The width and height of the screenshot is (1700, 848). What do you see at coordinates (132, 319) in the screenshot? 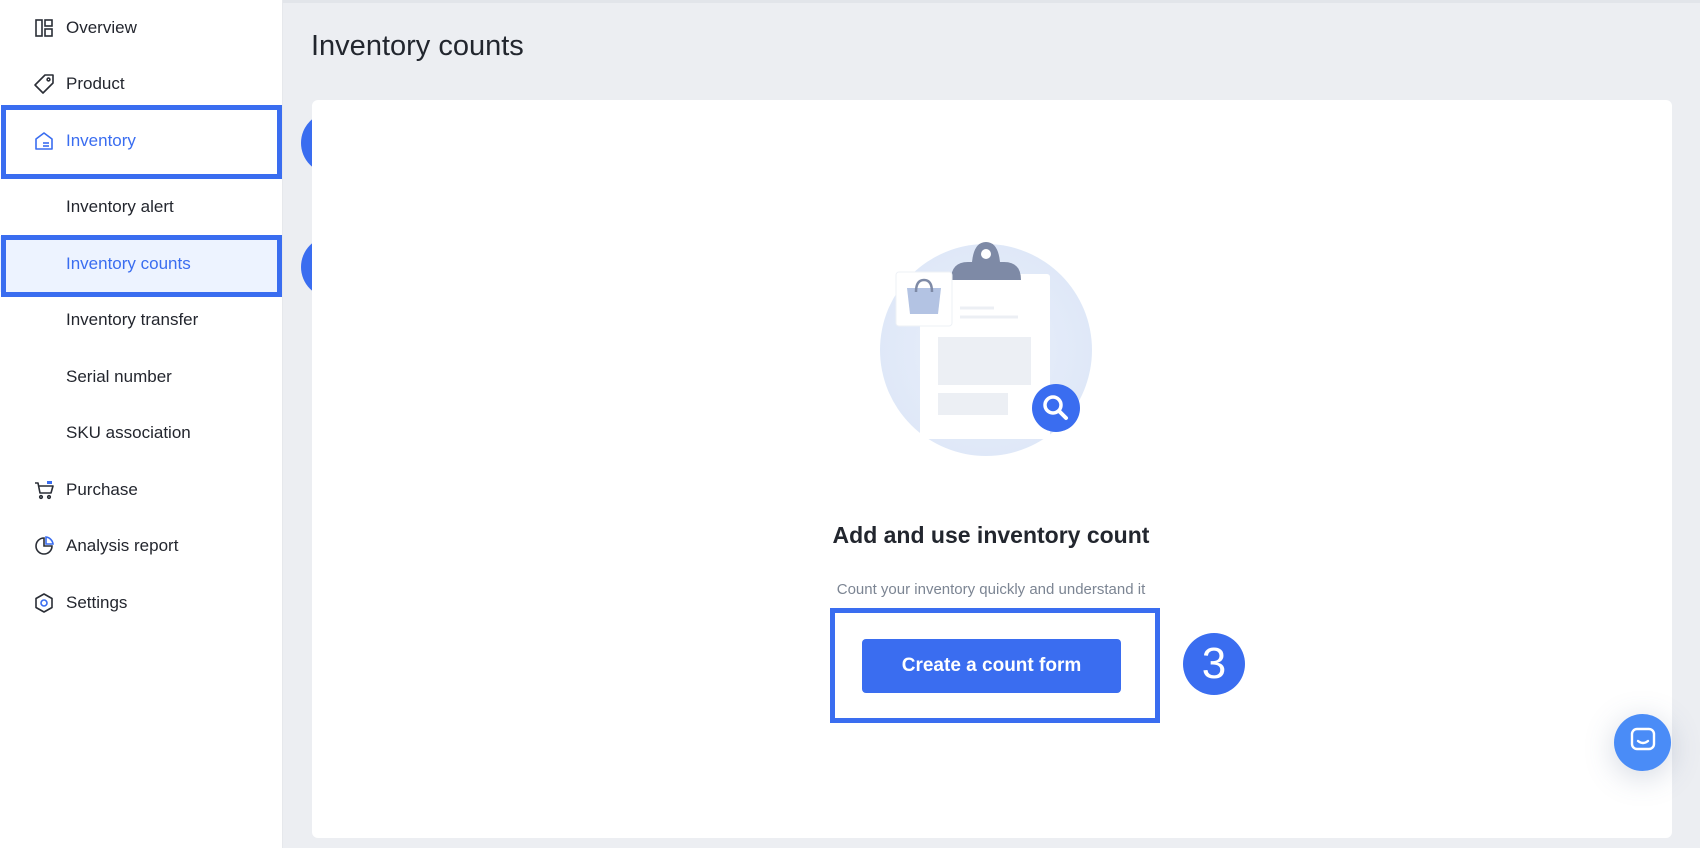
I see `sidebar-item-label: Inventory transfer` at bounding box center [132, 319].